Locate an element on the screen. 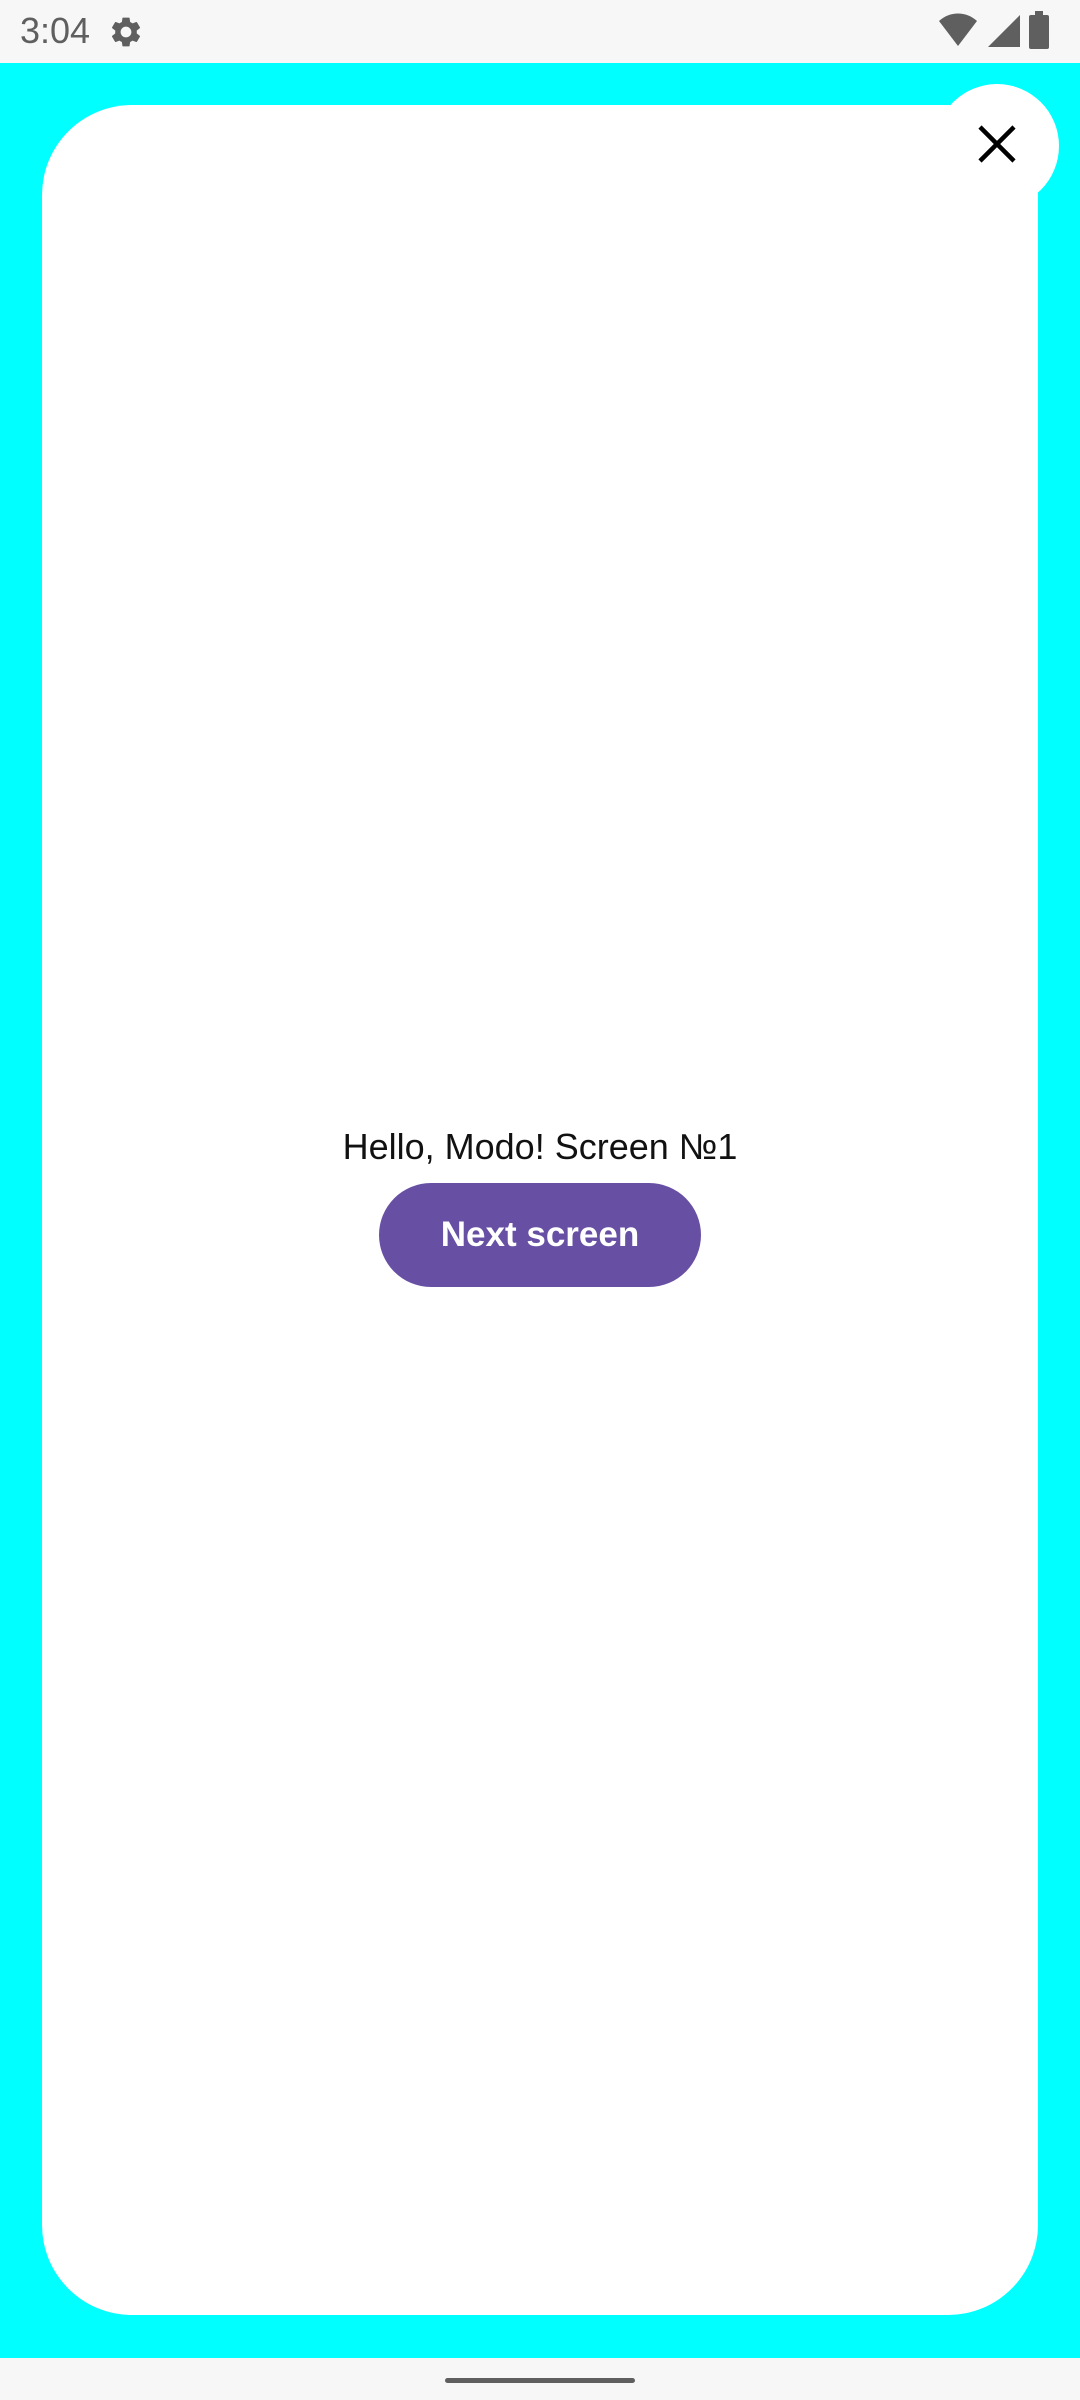 The height and width of the screenshot is (2400, 1080). status-bar: 3:04 is located at coordinates (540, 31).